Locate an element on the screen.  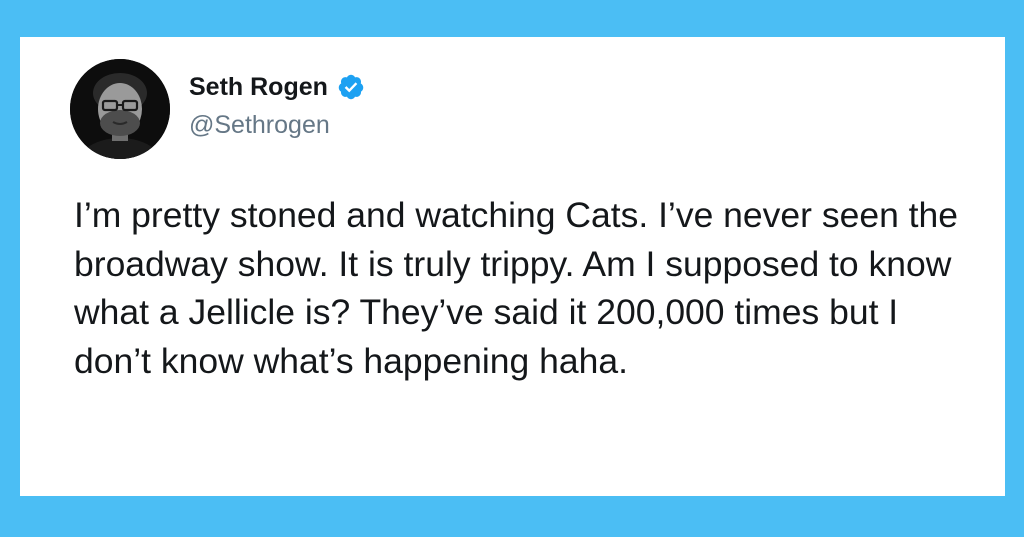
author-handle: @Sethrogen is located at coordinates (259, 125).